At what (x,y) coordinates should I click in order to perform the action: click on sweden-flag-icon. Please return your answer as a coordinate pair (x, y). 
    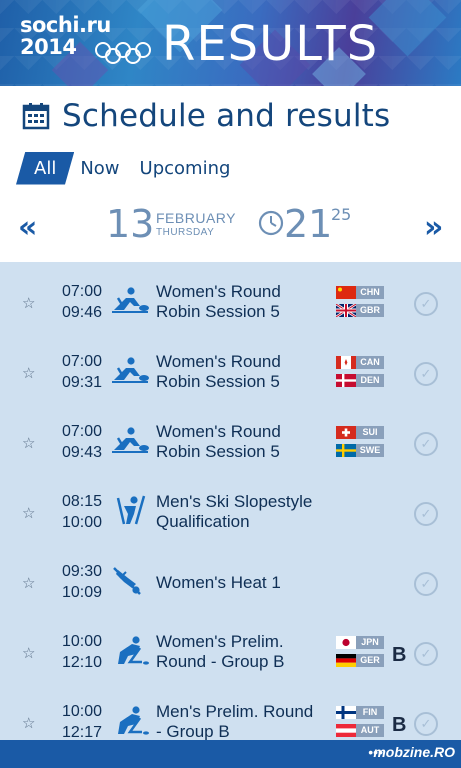
    Looking at the image, I should click on (346, 450).